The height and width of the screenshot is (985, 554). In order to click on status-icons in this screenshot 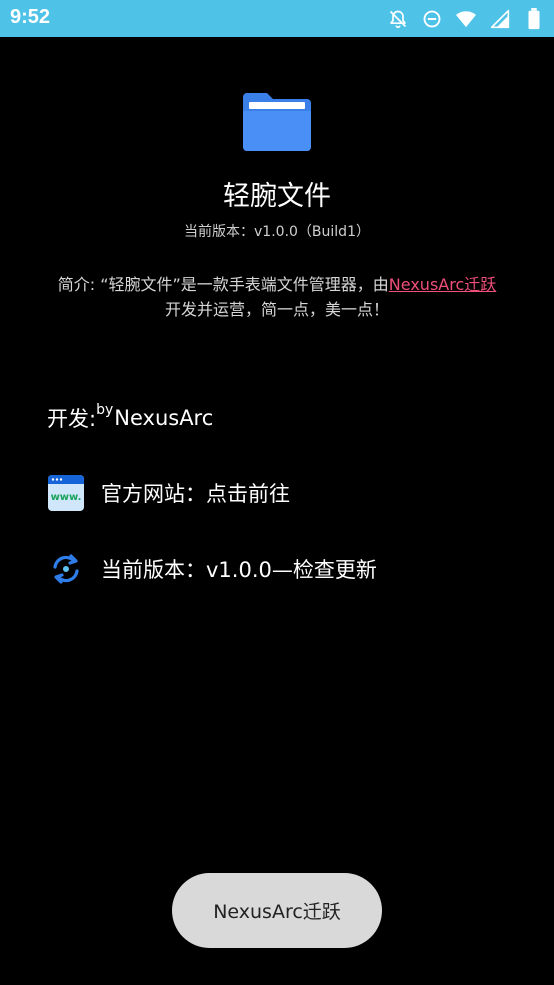, I will do `click(461, 19)`.